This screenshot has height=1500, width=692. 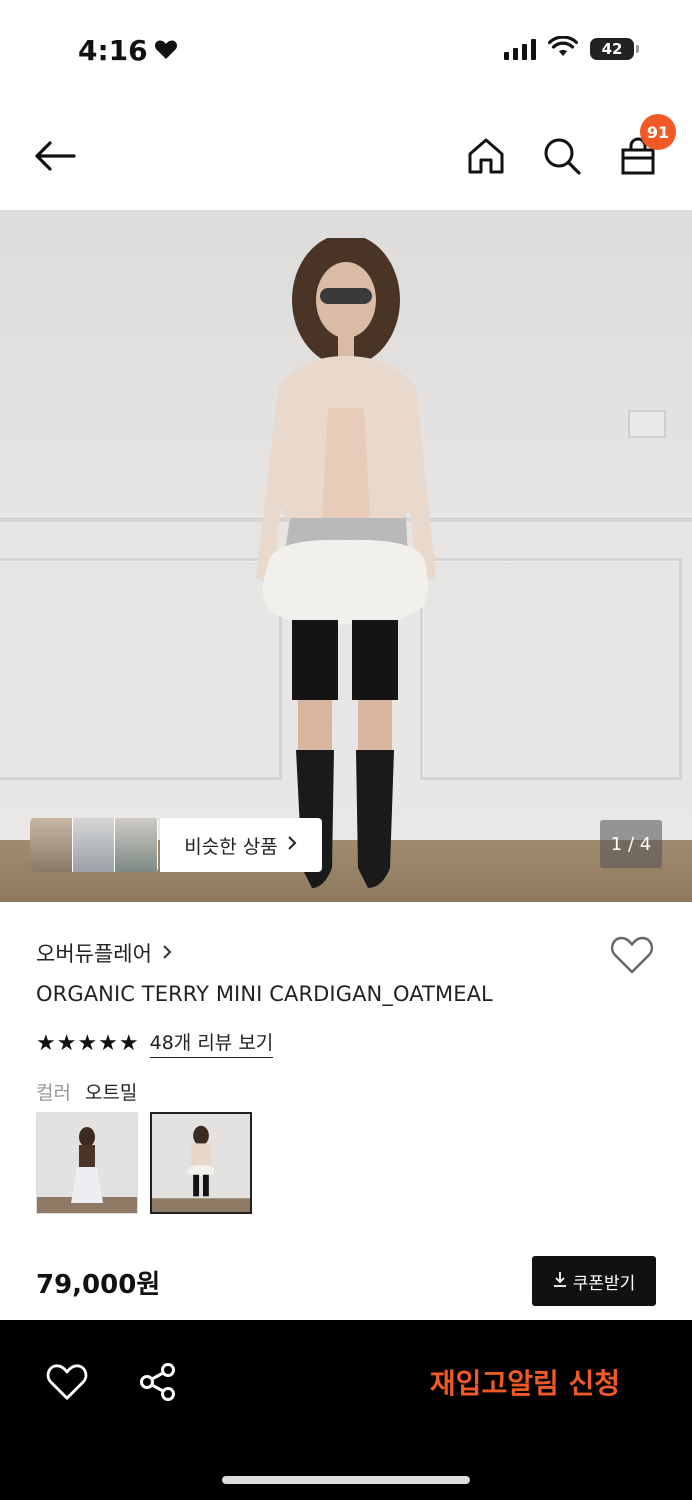 I want to click on battery-icon: 42, so click(x=614, y=49).